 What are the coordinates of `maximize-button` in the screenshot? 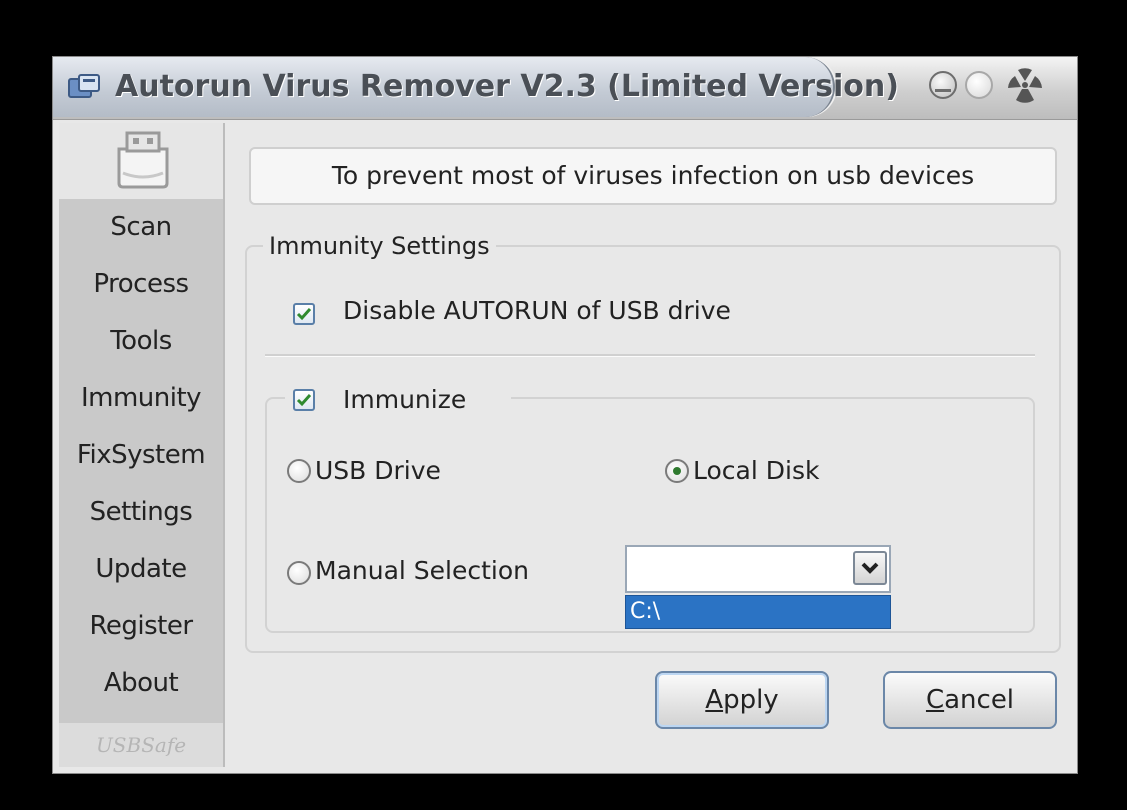 It's located at (979, 85).